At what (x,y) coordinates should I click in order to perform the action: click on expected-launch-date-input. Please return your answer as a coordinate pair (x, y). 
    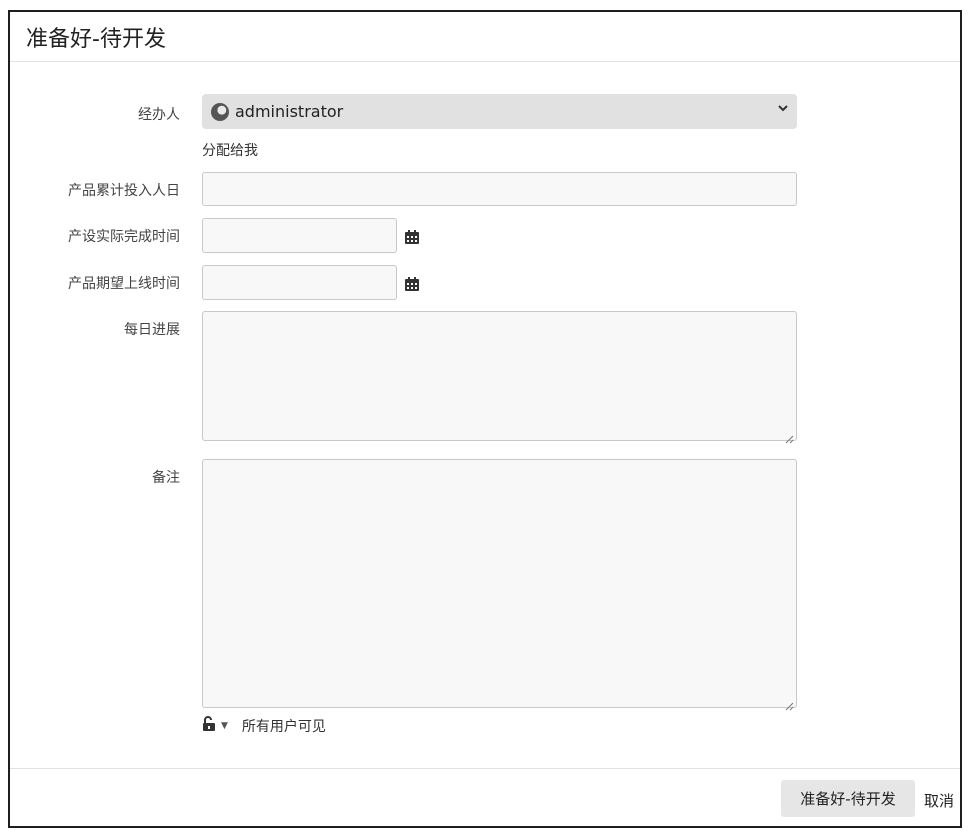
    Looking at the image, I should click on (299, 282).